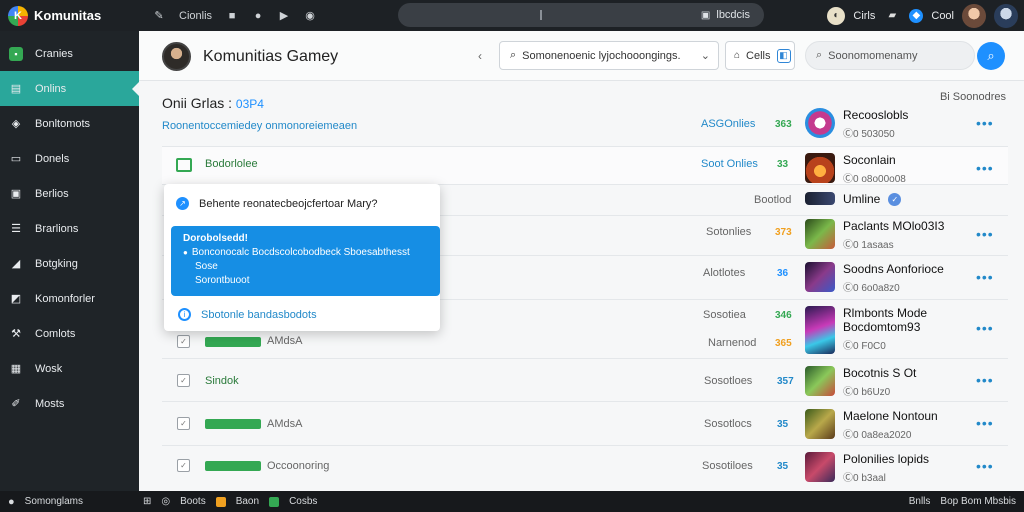  I want to click on online-count: 03P4, so click(249, 104).